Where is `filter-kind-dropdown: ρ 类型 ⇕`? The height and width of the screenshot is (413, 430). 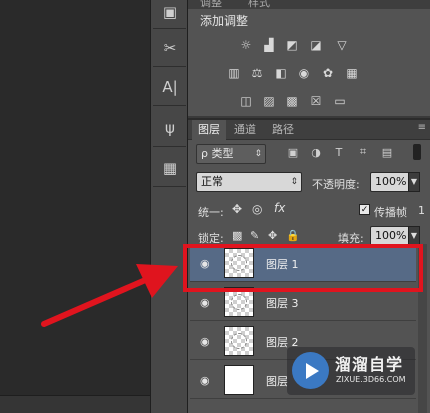 filter-kind-dropdown: ρ 类型 ⇕ is located at coordinates (231, 154).